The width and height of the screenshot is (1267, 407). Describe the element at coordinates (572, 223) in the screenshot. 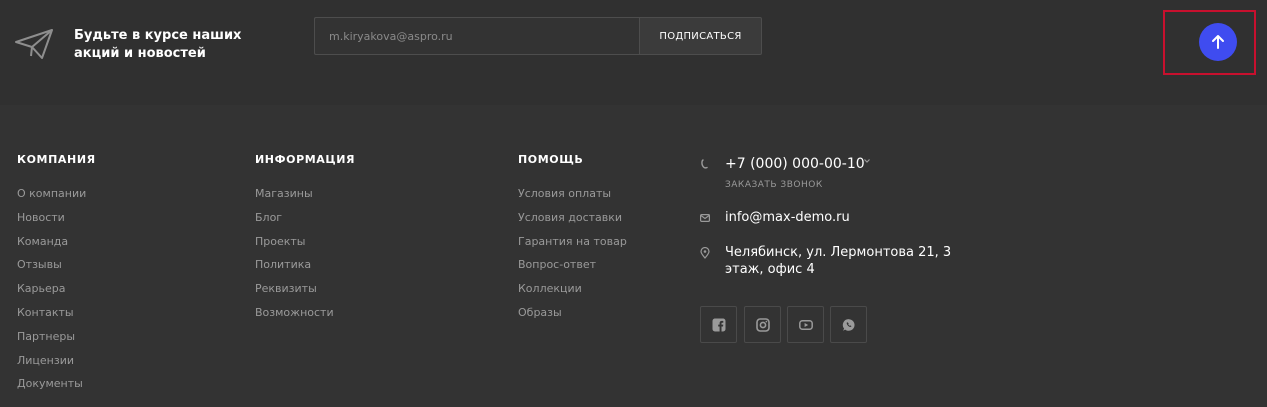

I see `footer-link: Условия доставки` at that location.